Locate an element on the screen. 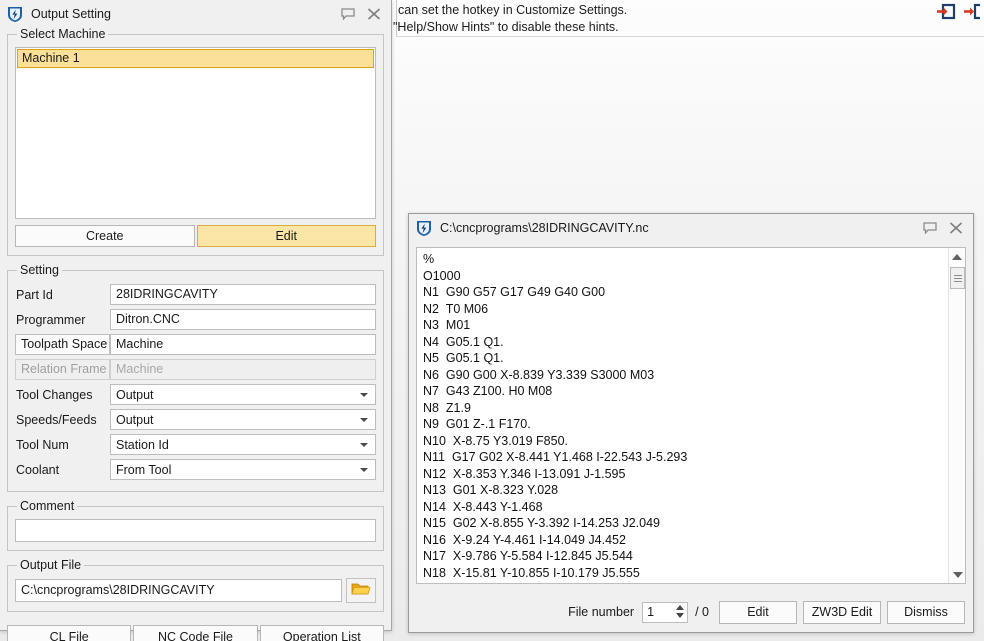 This screenshot has height=641, width=984. speeds-feeds-row: Speeds/Feeds Output is located at coordinates (195, 419).